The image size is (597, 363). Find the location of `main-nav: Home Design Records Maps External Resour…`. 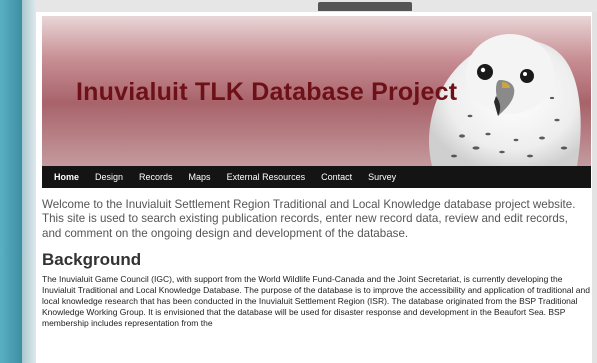

main-nav: Home Design Records Maps External Resour… is located at coordinates (316, 177).